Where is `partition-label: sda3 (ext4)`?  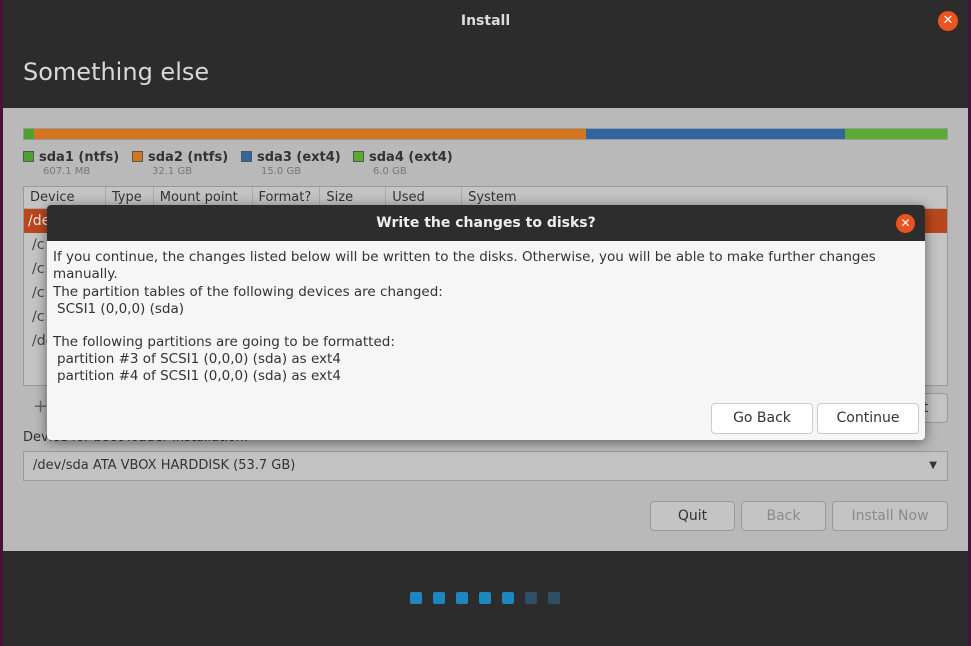 partition-label: sda3 (ext4) is located at coordinates (299, 157).